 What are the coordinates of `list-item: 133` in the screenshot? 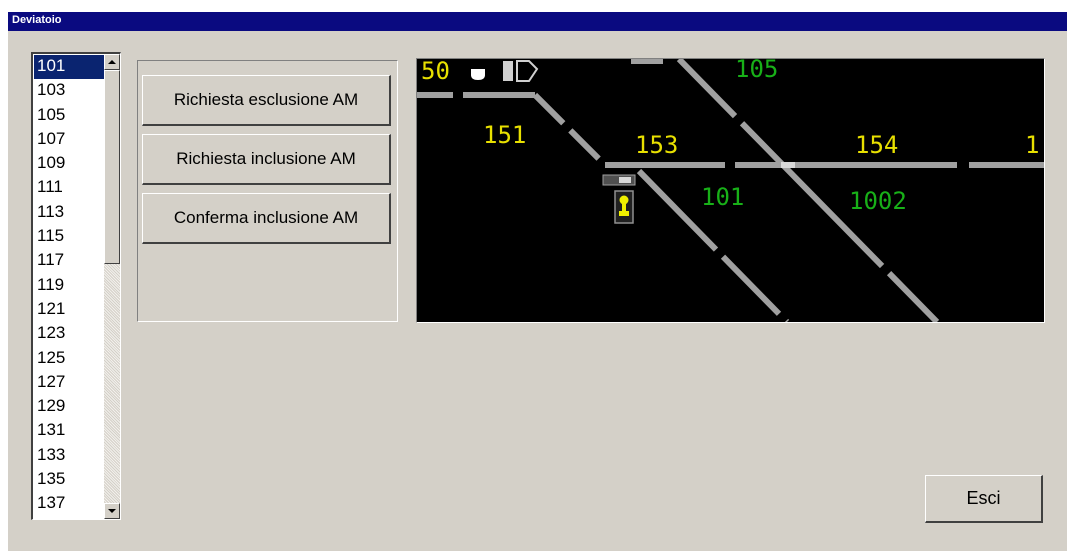 It's located at (70, 456).